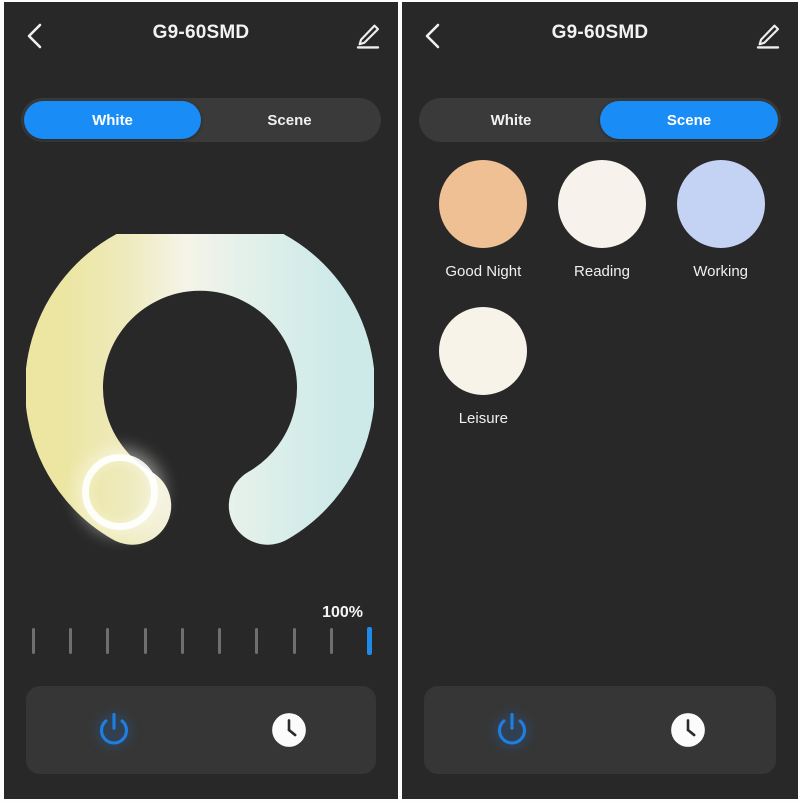 The image size is (800, 801). I want to click on app-header-scene: G9-60SMD, so click(600, 36).